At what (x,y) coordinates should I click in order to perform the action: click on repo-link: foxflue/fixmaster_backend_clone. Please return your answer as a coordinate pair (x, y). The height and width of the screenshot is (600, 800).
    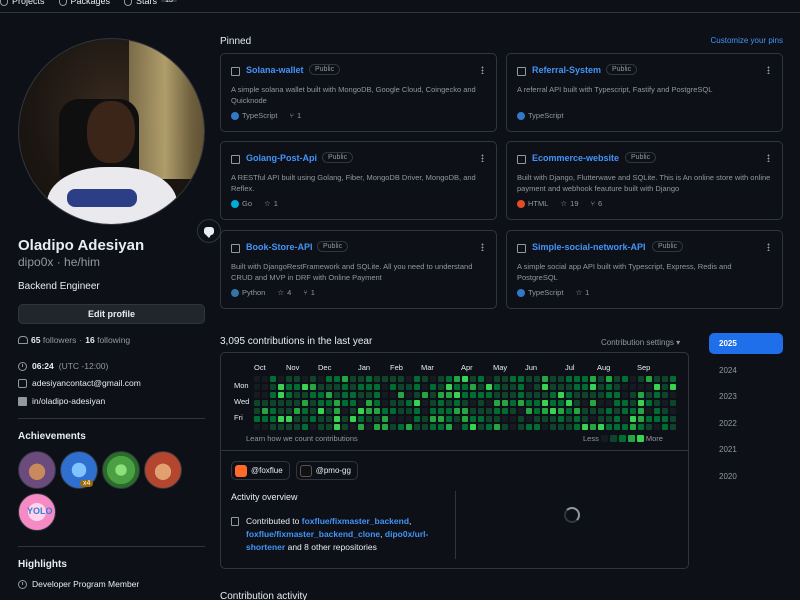
    Looking at the image, I should click on (313, 534).